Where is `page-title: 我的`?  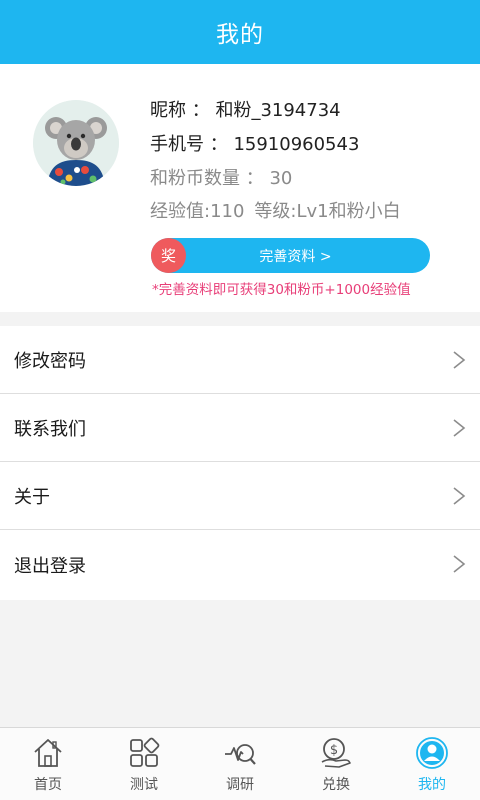
page-title: 我的 is located at coordinates (240, 35).